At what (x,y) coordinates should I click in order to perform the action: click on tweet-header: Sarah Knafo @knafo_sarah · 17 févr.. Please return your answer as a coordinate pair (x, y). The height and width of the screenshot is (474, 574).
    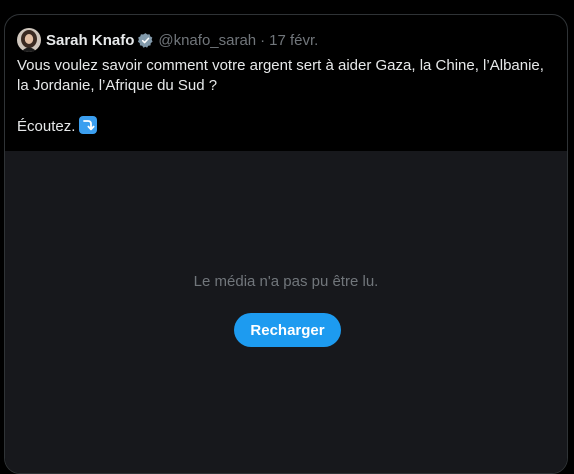
    Looking at the image, I should click on (167, 40).